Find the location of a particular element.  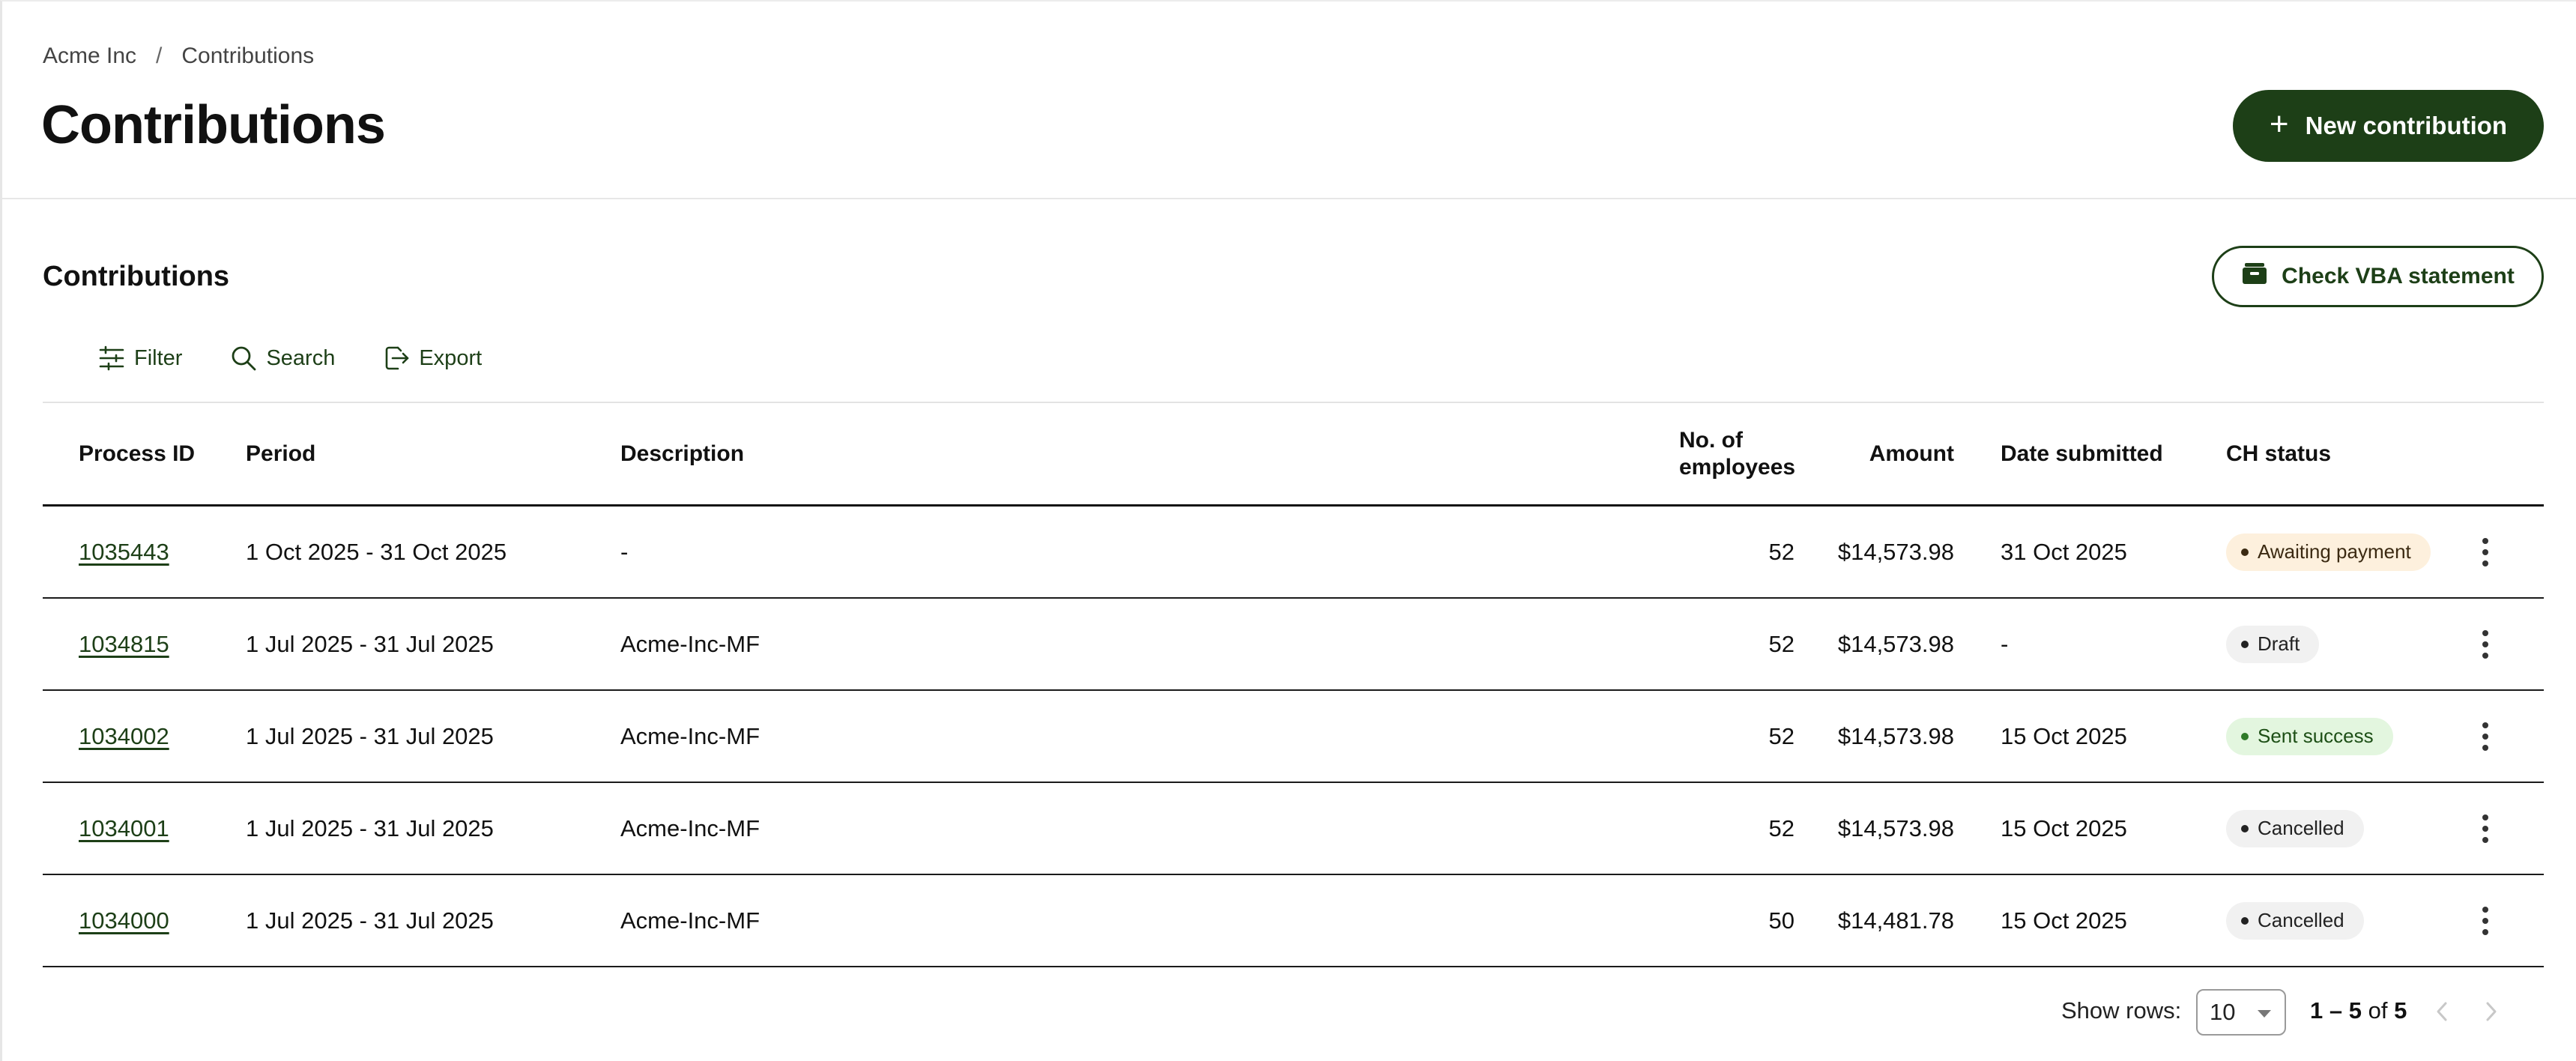

amount-cell: $14,481.78 is located at coordinates (1895, 920).